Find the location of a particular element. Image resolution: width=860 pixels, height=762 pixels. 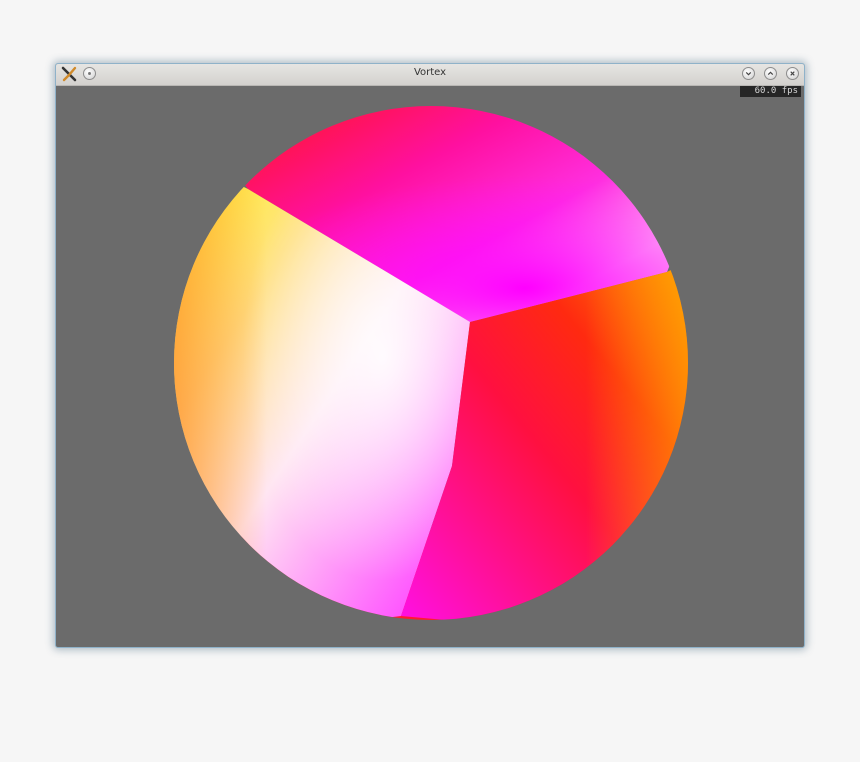

minimize-button is located at coordinates (748, 73).